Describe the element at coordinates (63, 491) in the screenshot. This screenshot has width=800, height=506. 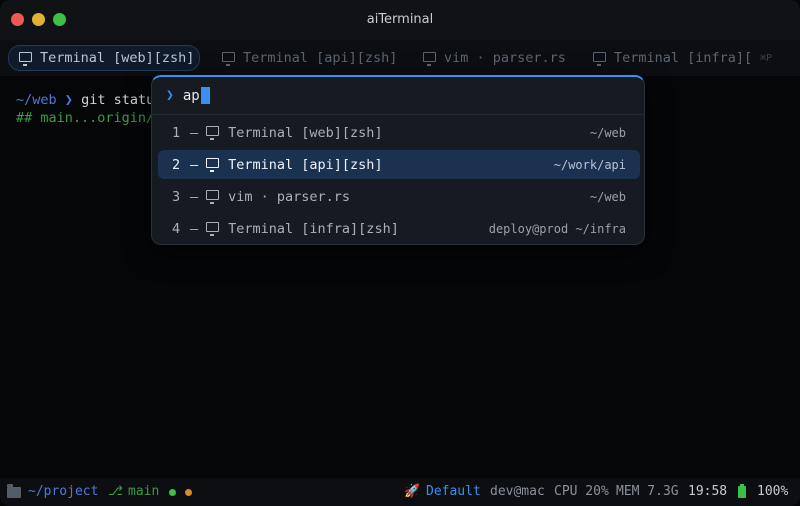
I see `status-project: ~/project` at that location.